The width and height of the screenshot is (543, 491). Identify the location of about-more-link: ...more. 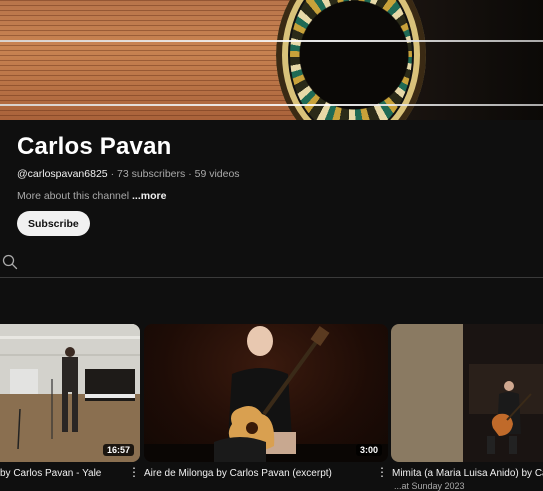
(149, 196).